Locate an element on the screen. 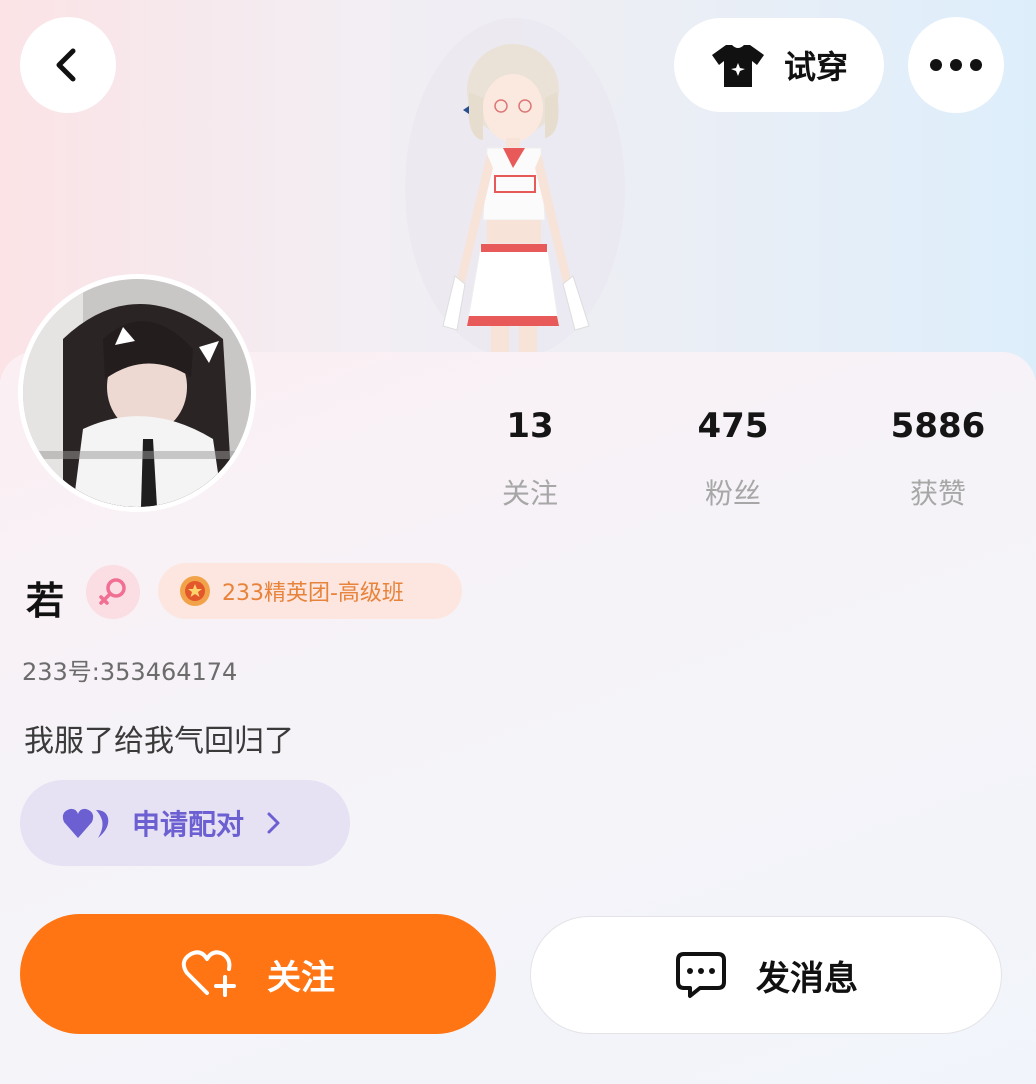 Image resolution: width=1036 pixels, height=1084 pixels. user-id: 233号:353464174 is located at coordinates (129, 669).